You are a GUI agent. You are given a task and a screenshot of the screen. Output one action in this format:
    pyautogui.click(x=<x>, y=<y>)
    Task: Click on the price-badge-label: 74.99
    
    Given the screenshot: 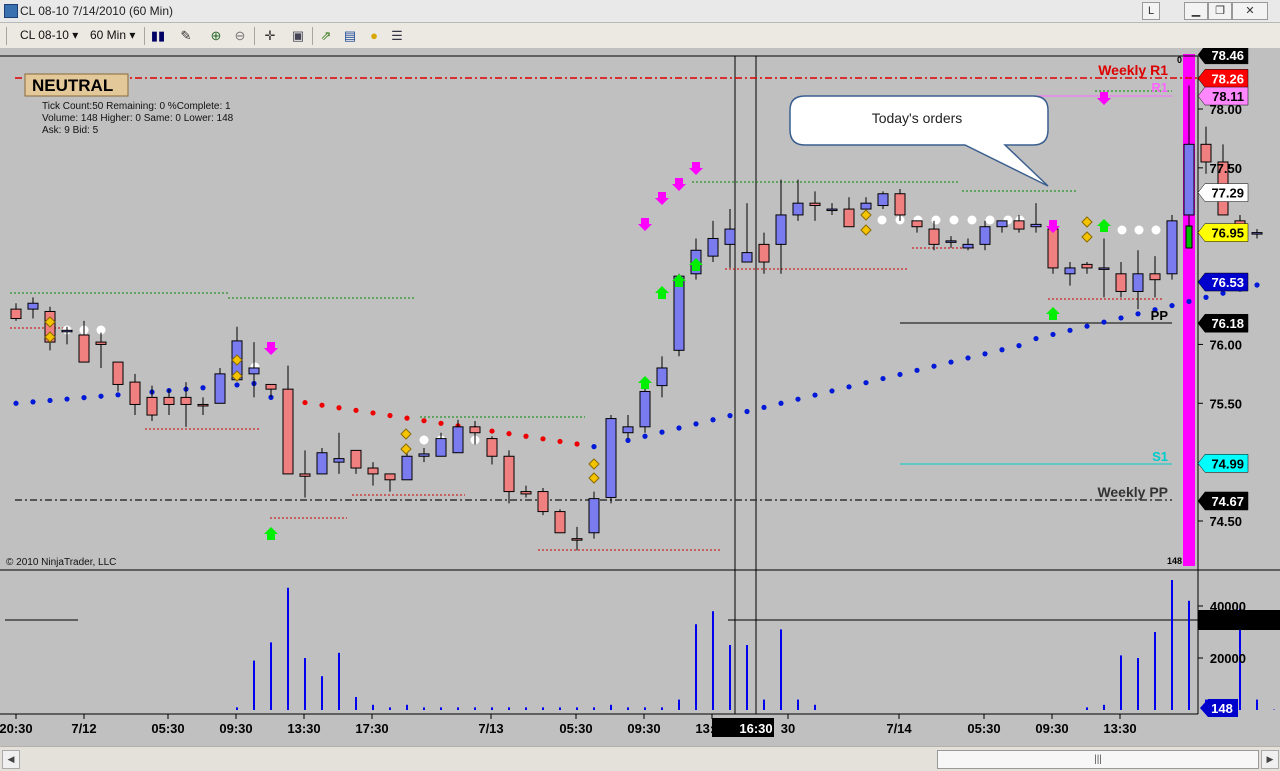 What is the action you would take?
    pyautogui.click(x=1227, y=463)
    